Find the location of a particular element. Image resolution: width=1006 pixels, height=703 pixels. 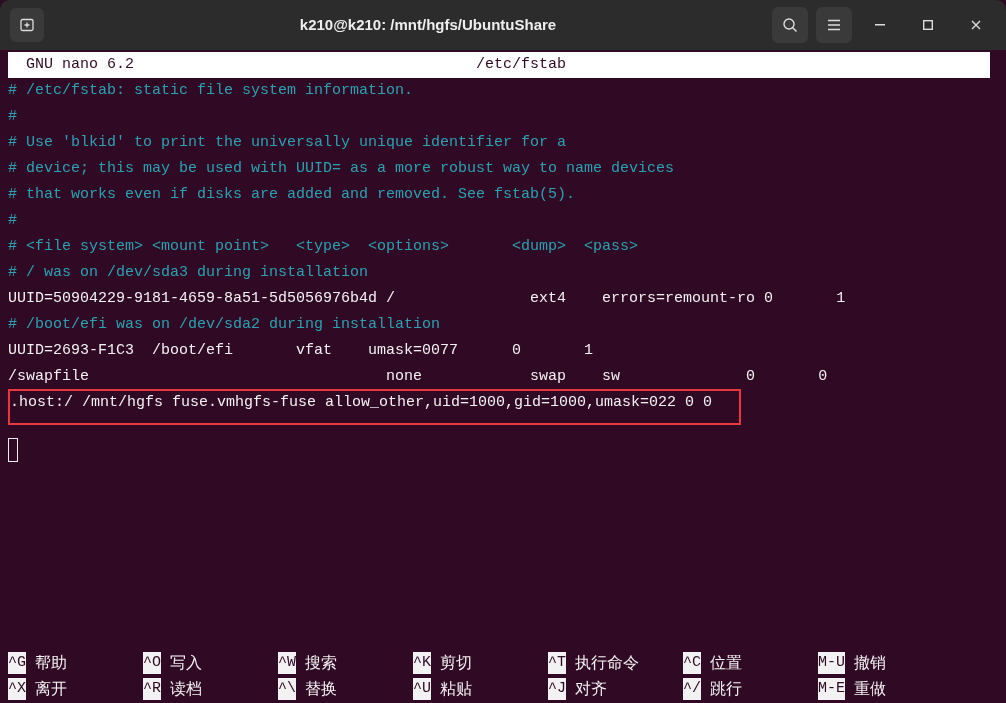

shortcut-key: ^K is located at coordinates (422, 663).